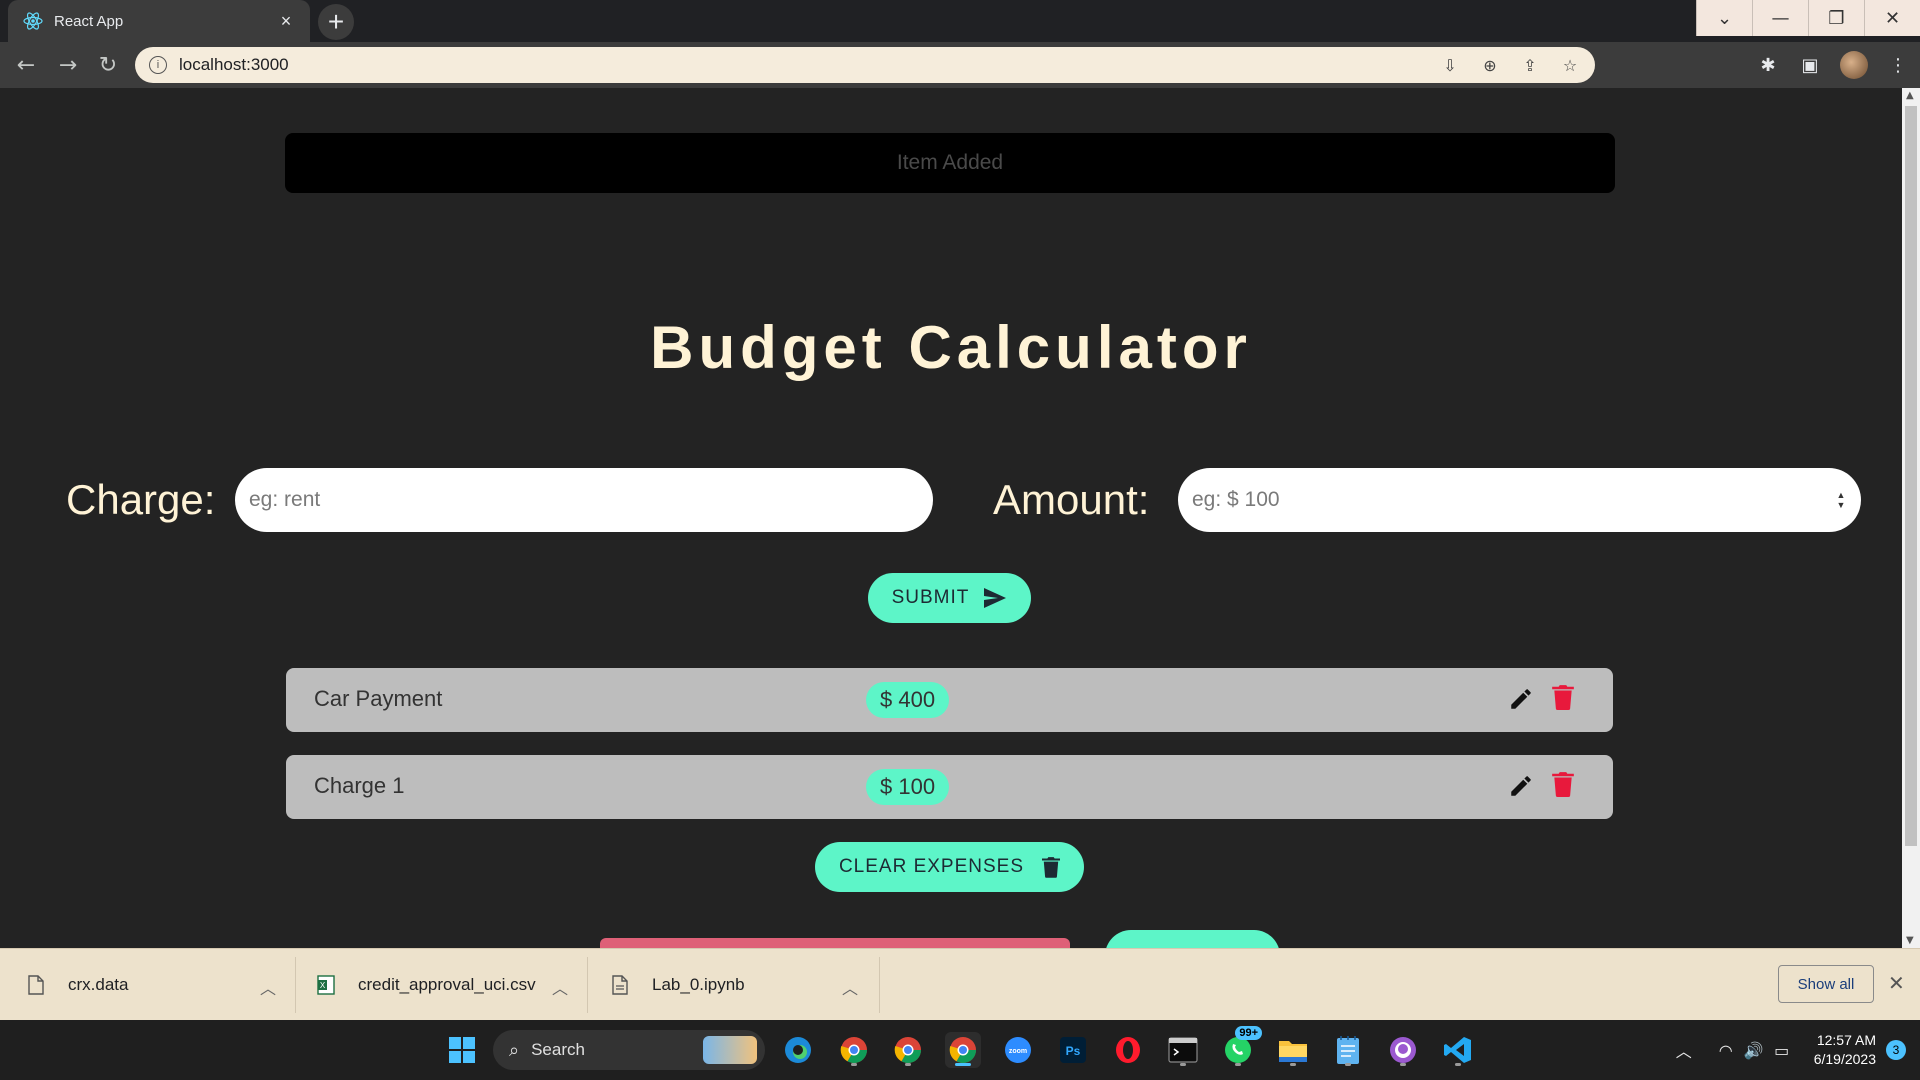  Describe the element at coordinates (68, 65) in the screenshot. I see `forward-icon: →` at that location.